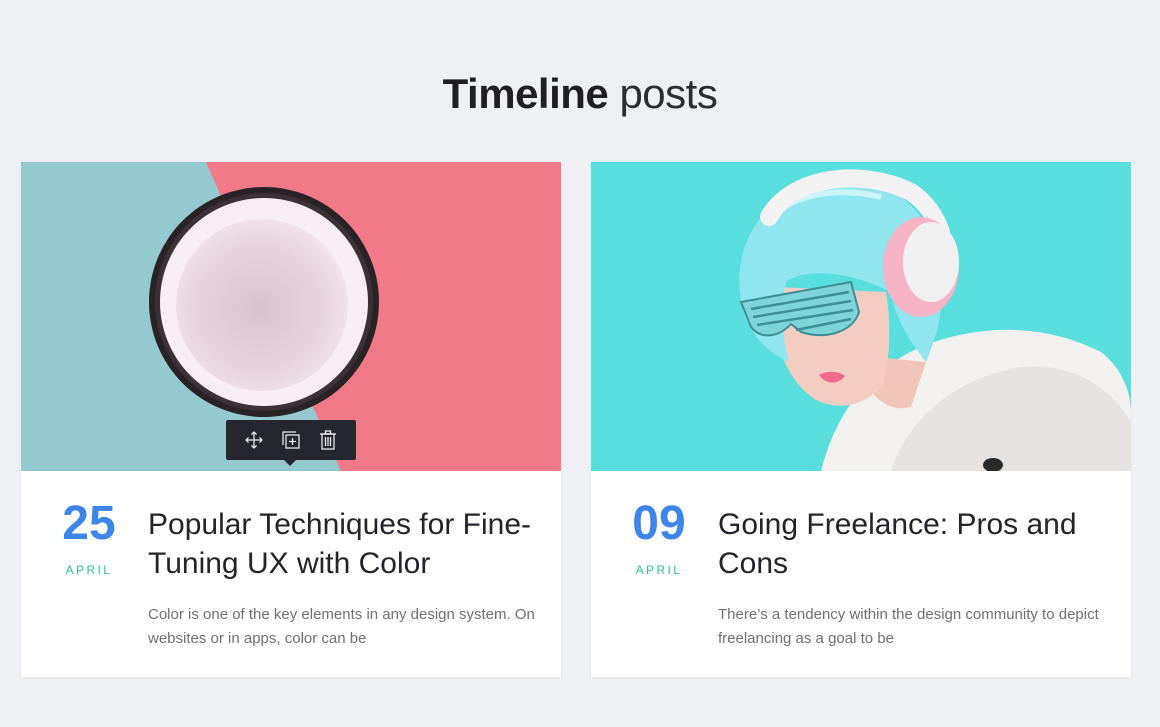 The image size is (1160, 727). I want to click on post-date: 09 APRIL, so click(659, 537).